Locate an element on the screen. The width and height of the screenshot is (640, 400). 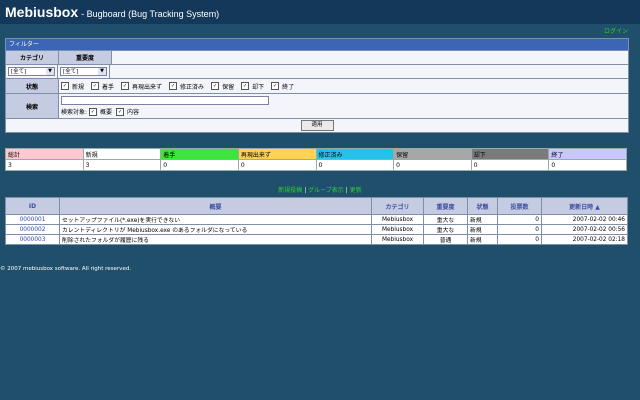
app-subtitle: - Bugboard (Bug Tracking System) is located at coordinates (150, 14).